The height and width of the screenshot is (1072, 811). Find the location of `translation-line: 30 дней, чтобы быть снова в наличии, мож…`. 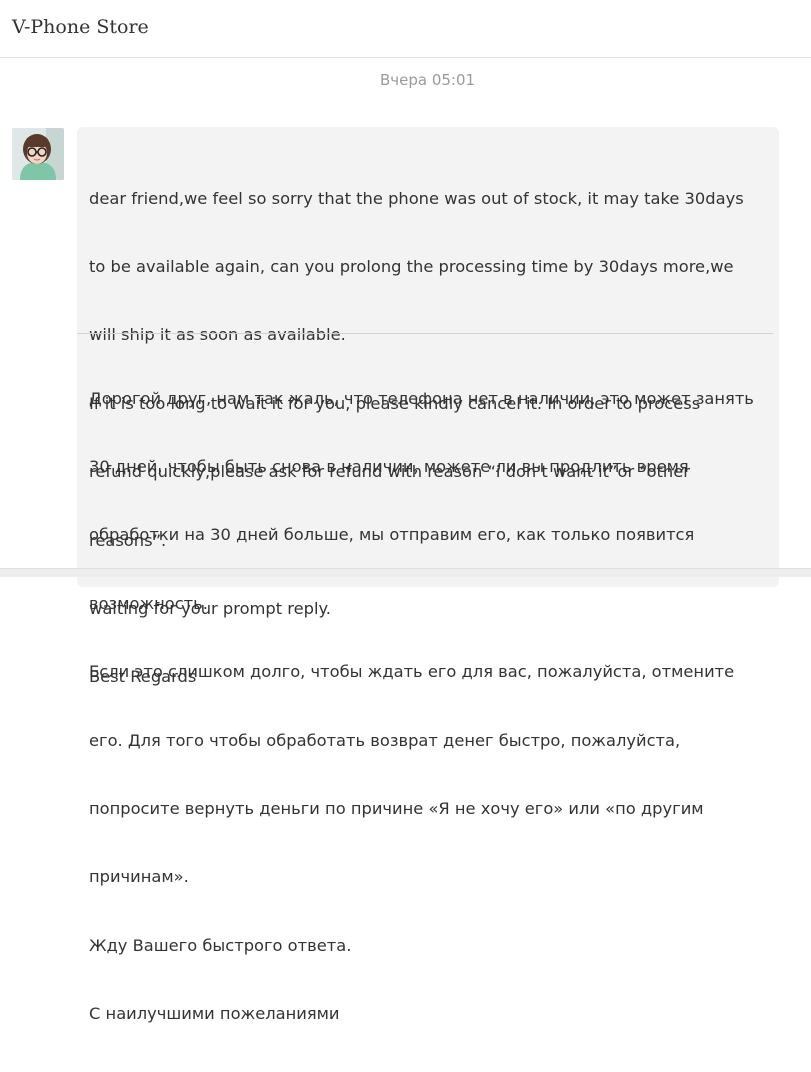

translation-line: 30 дней, чтобы быть снова в наличии, мож… is located at coordinates (389, 466).